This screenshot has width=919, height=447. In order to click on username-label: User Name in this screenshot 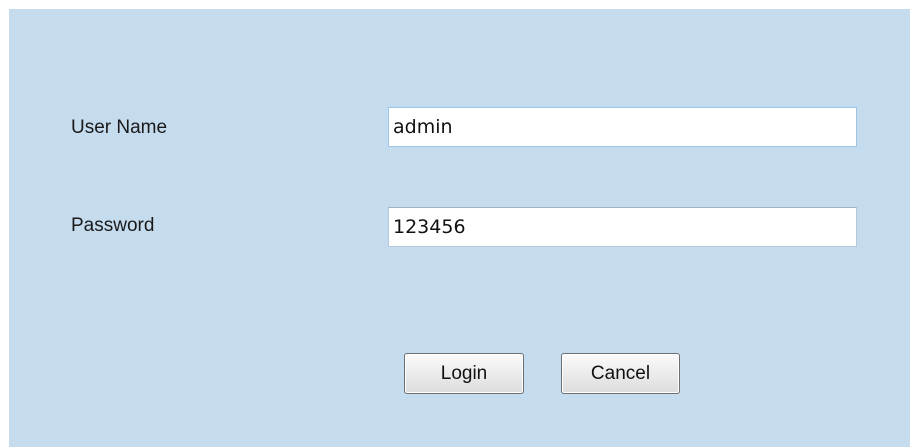, I will do `click(119, 127)`.